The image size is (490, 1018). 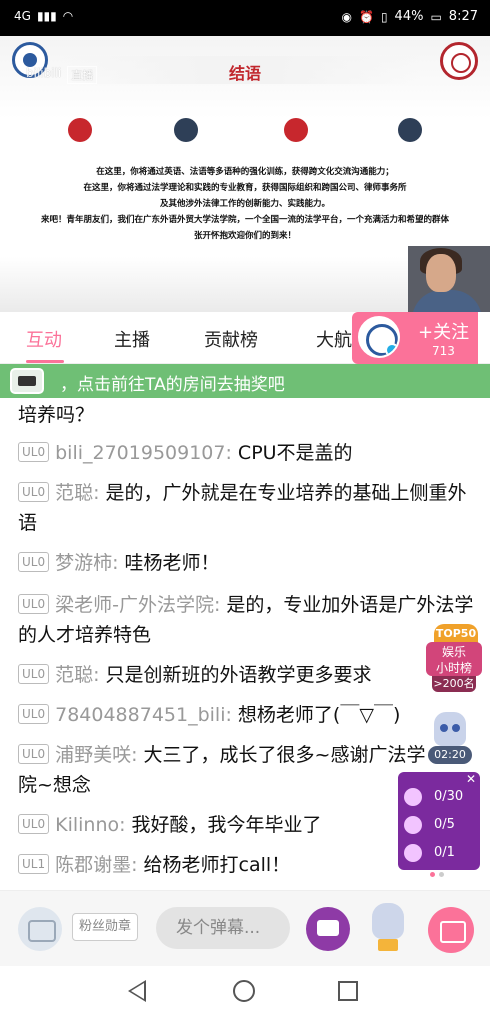 What do you see at coordinates (328, 929) in the screenshot?
I see `chat-bubble-icon` at bounding box center [328, 929].